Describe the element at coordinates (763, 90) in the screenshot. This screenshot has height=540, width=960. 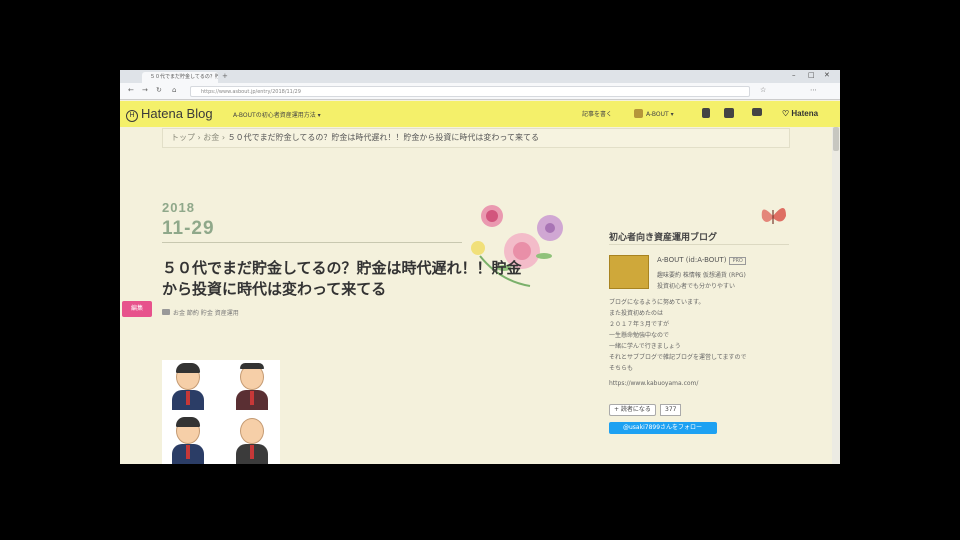
I see `star-icon: ☆` at that location.